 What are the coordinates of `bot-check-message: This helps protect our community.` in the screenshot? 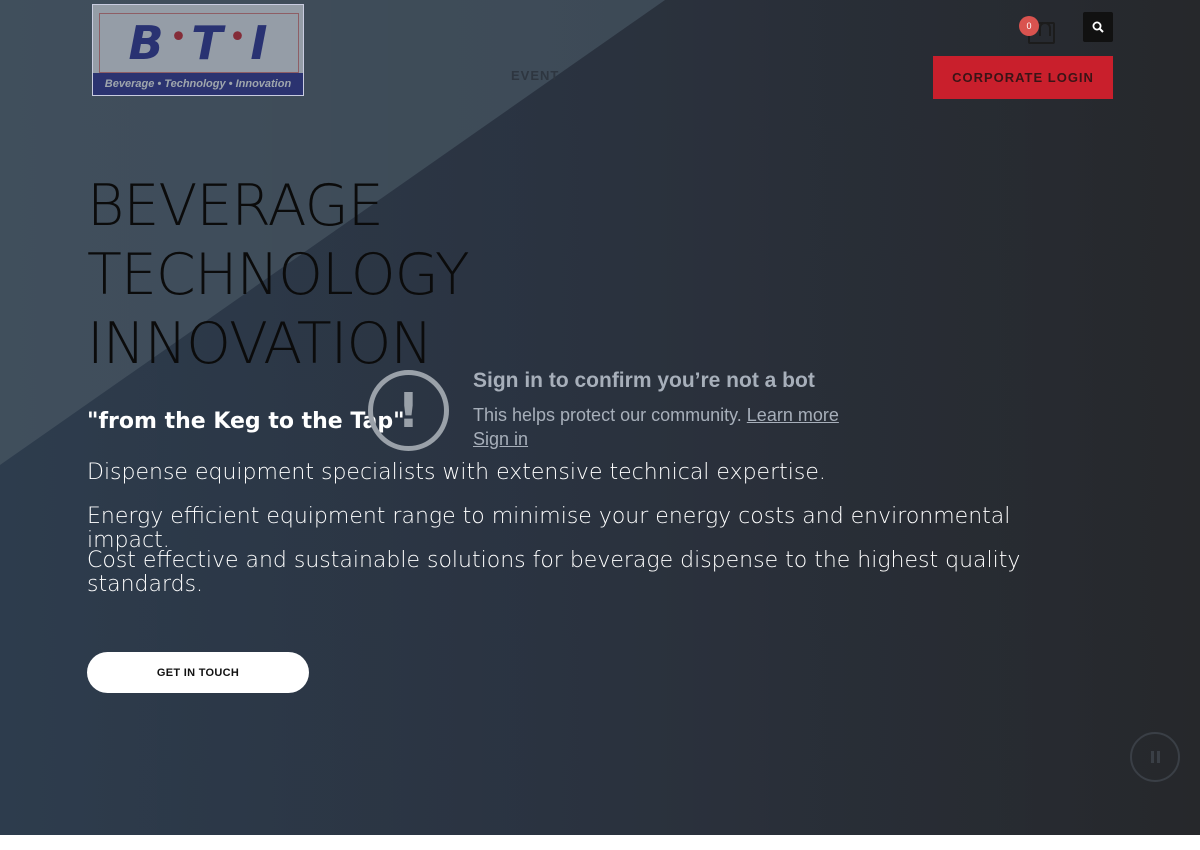 It's located at (607, 415).